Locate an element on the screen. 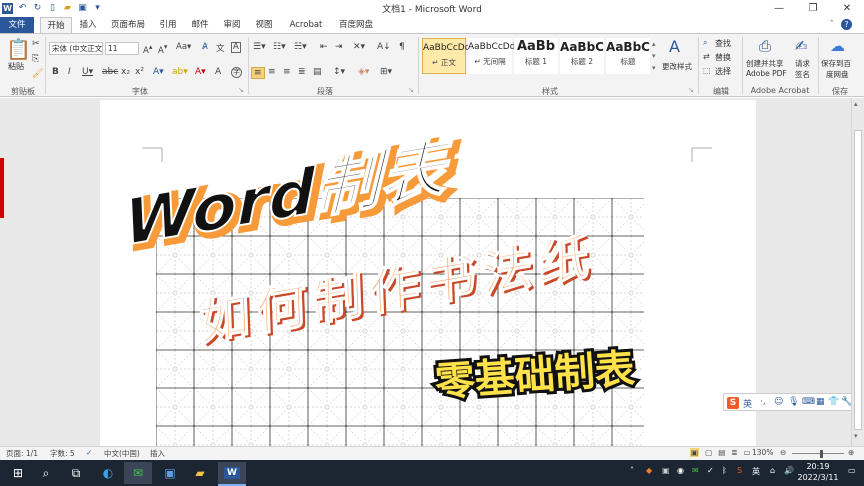 The height and width of the screenshot is (486, 864). zoom-slider is located at coordinates (818, 453).